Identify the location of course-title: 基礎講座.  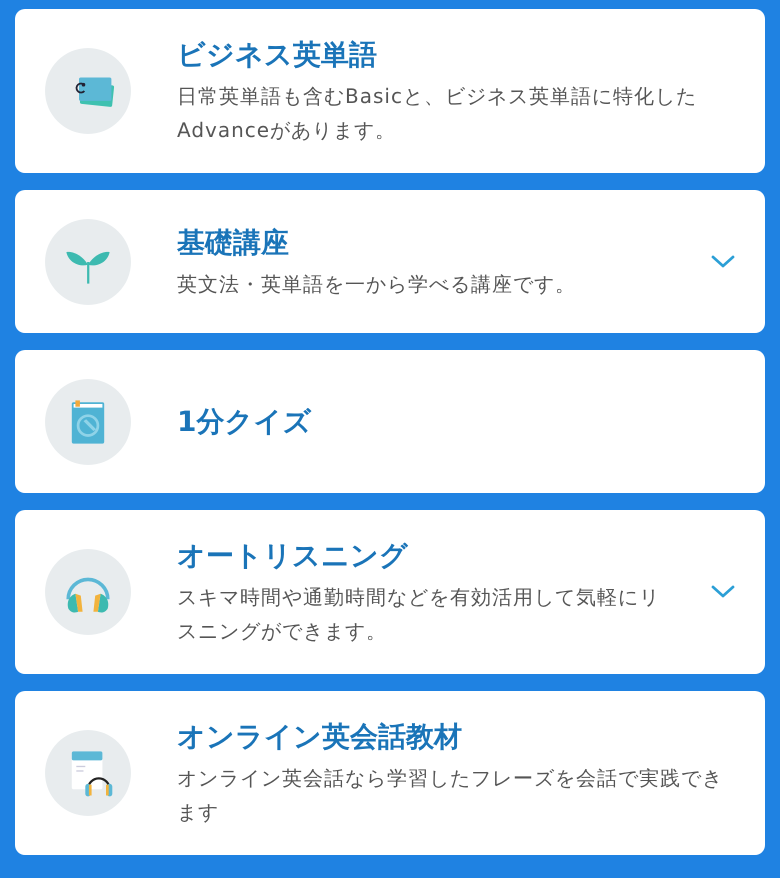
(233, 242).